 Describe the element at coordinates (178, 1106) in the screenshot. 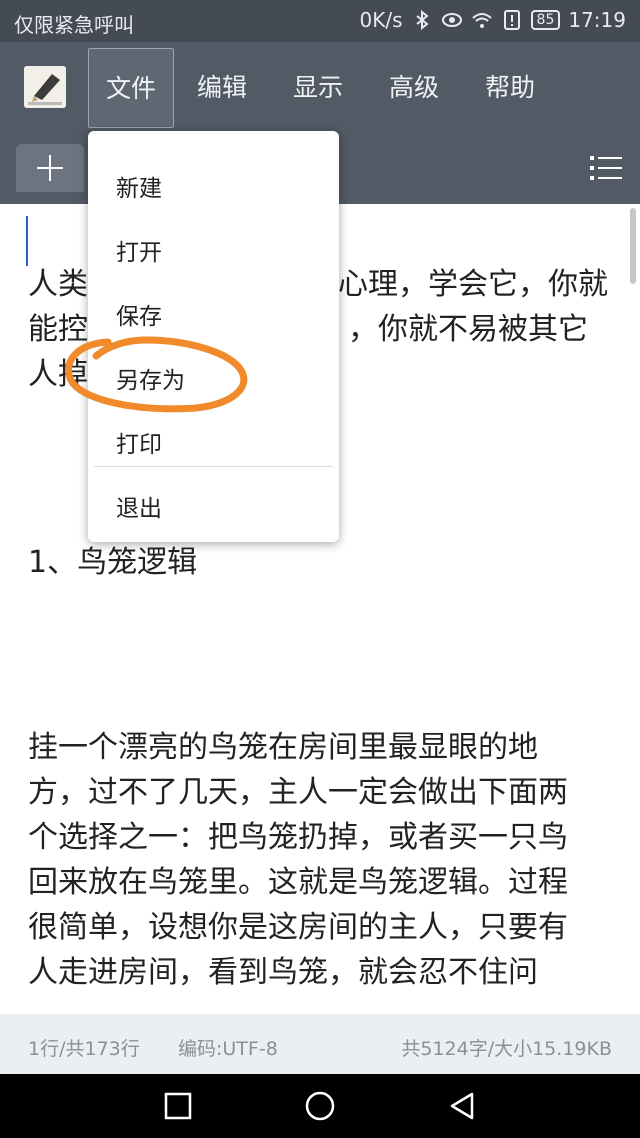

I see `recent-apps-icon` at that location.